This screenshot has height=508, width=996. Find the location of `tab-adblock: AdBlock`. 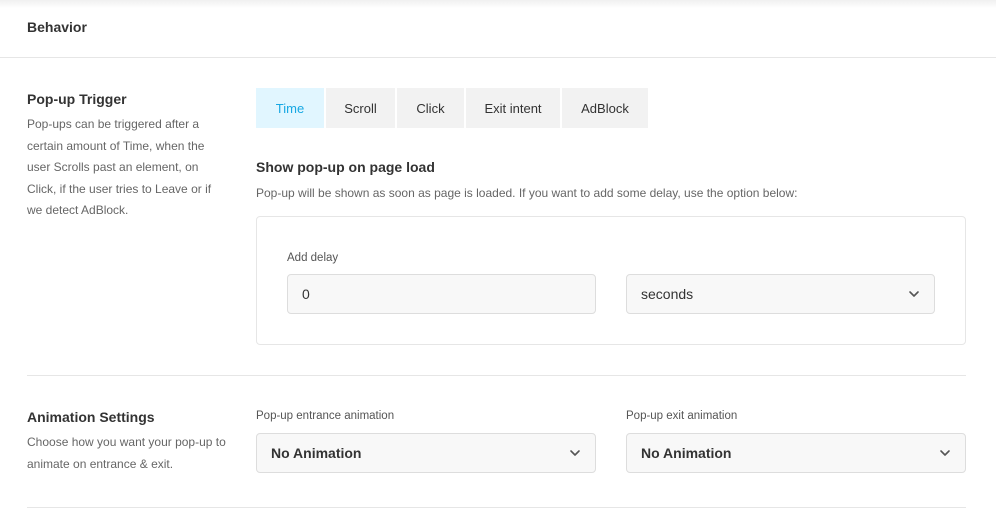

tab-adblock: AdBlock is located at coordinates (605, 108).